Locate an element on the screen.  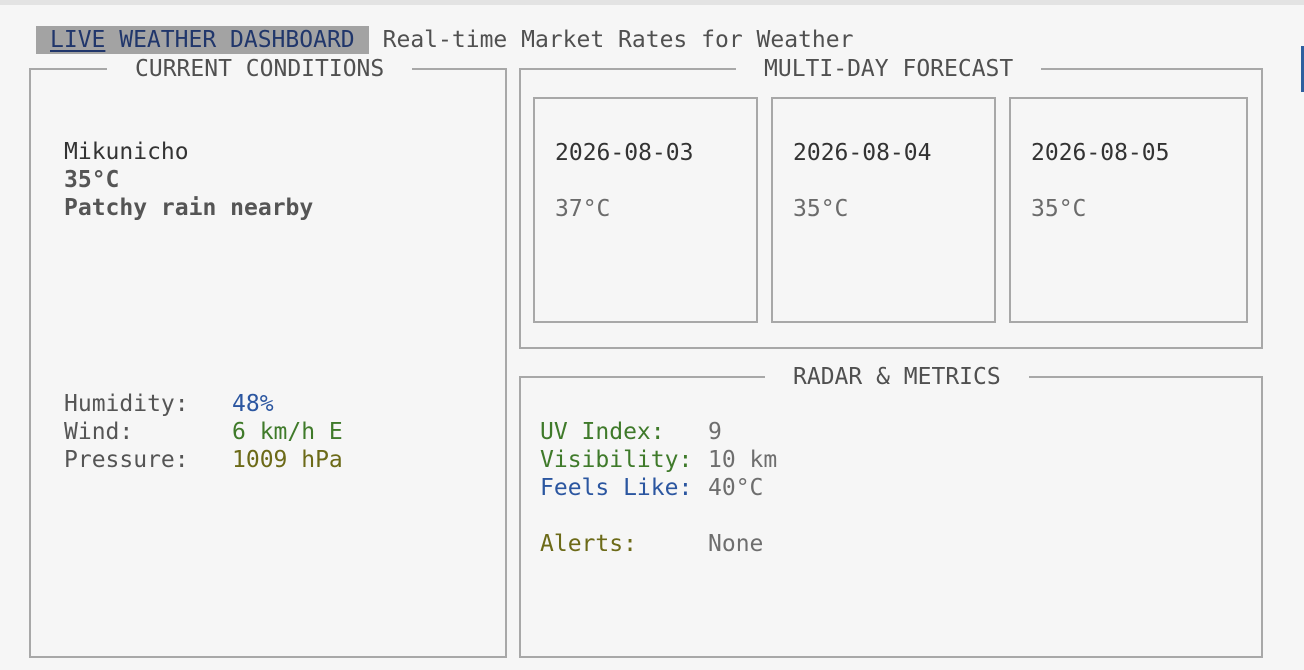
wind-value: 6 km/h E is located at coordinates (287, 432).